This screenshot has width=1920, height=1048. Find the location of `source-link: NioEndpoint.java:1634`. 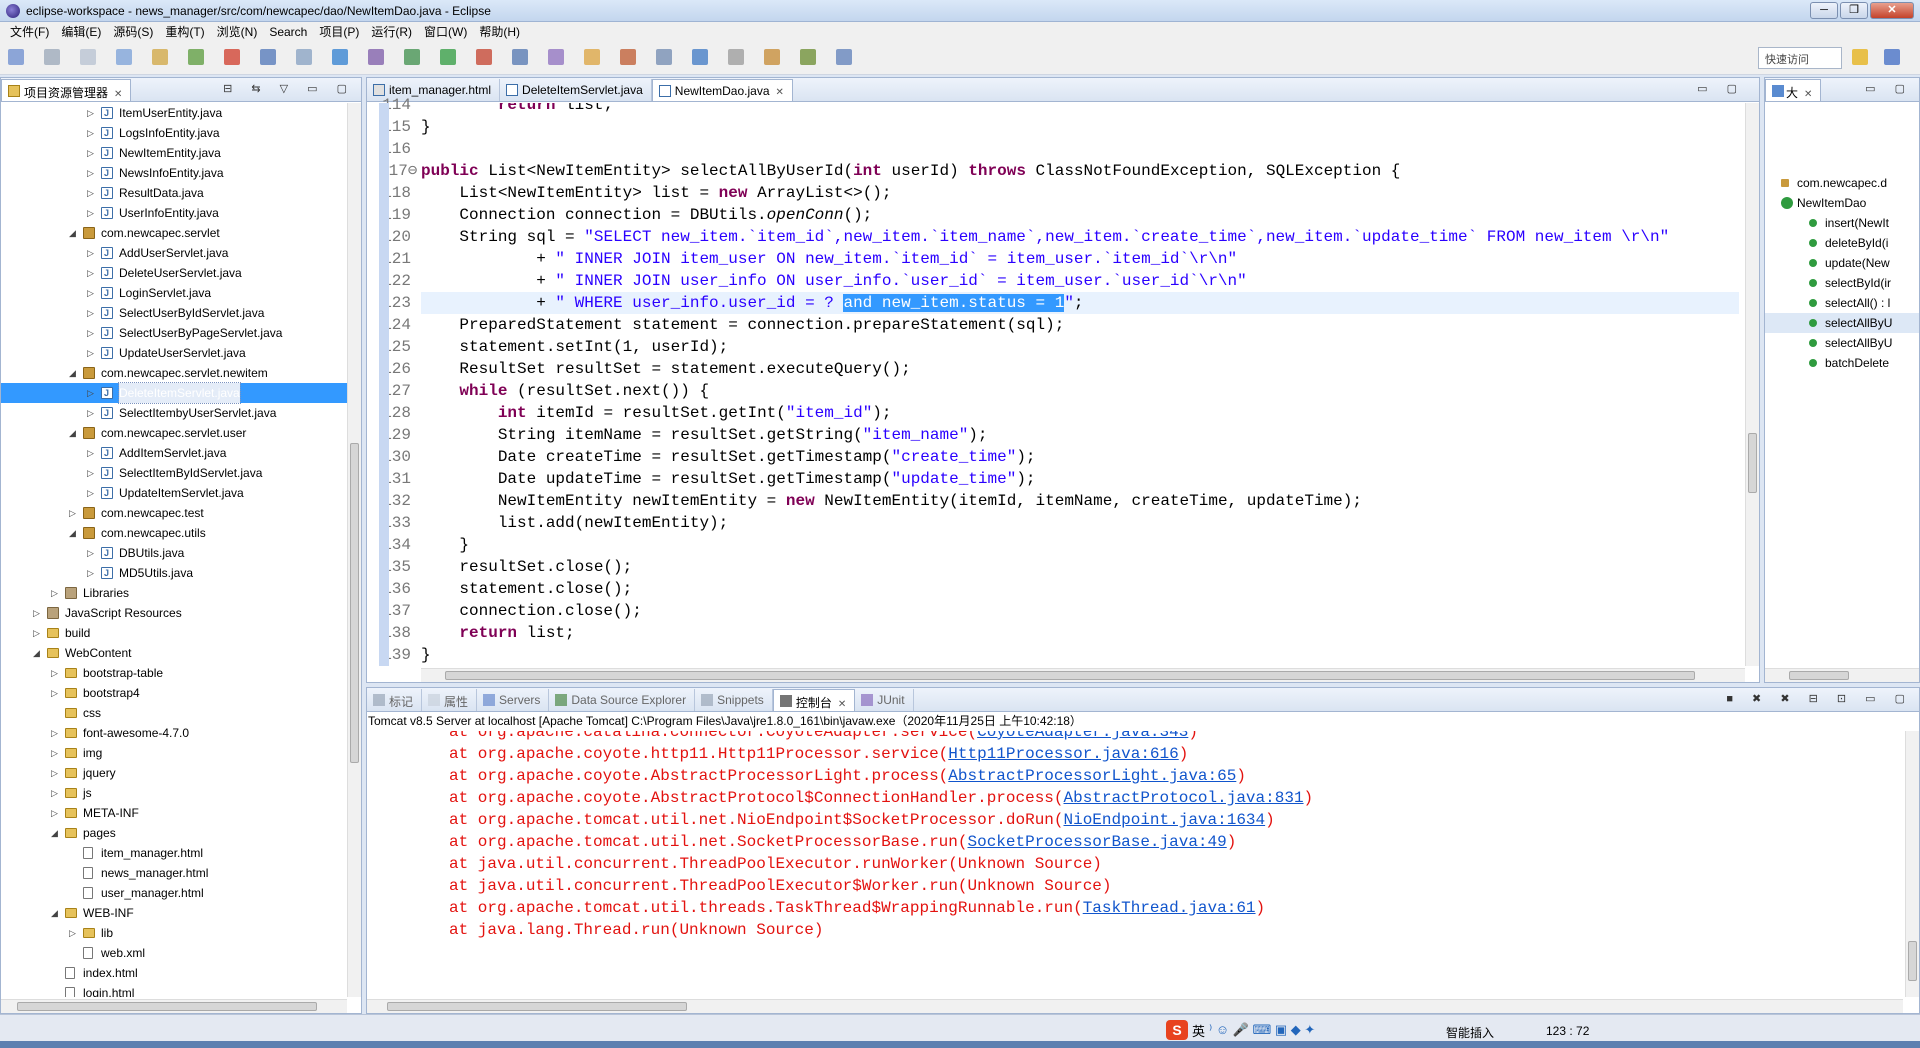

source-link: NioEndpoint.java:1634 is located at coordinates (1165, 820).